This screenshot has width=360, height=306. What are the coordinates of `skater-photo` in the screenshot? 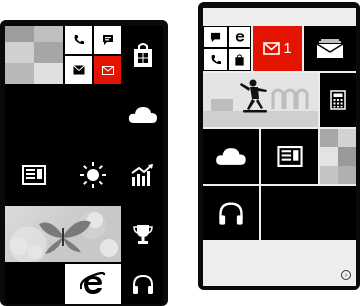 It's located at (260, 100).